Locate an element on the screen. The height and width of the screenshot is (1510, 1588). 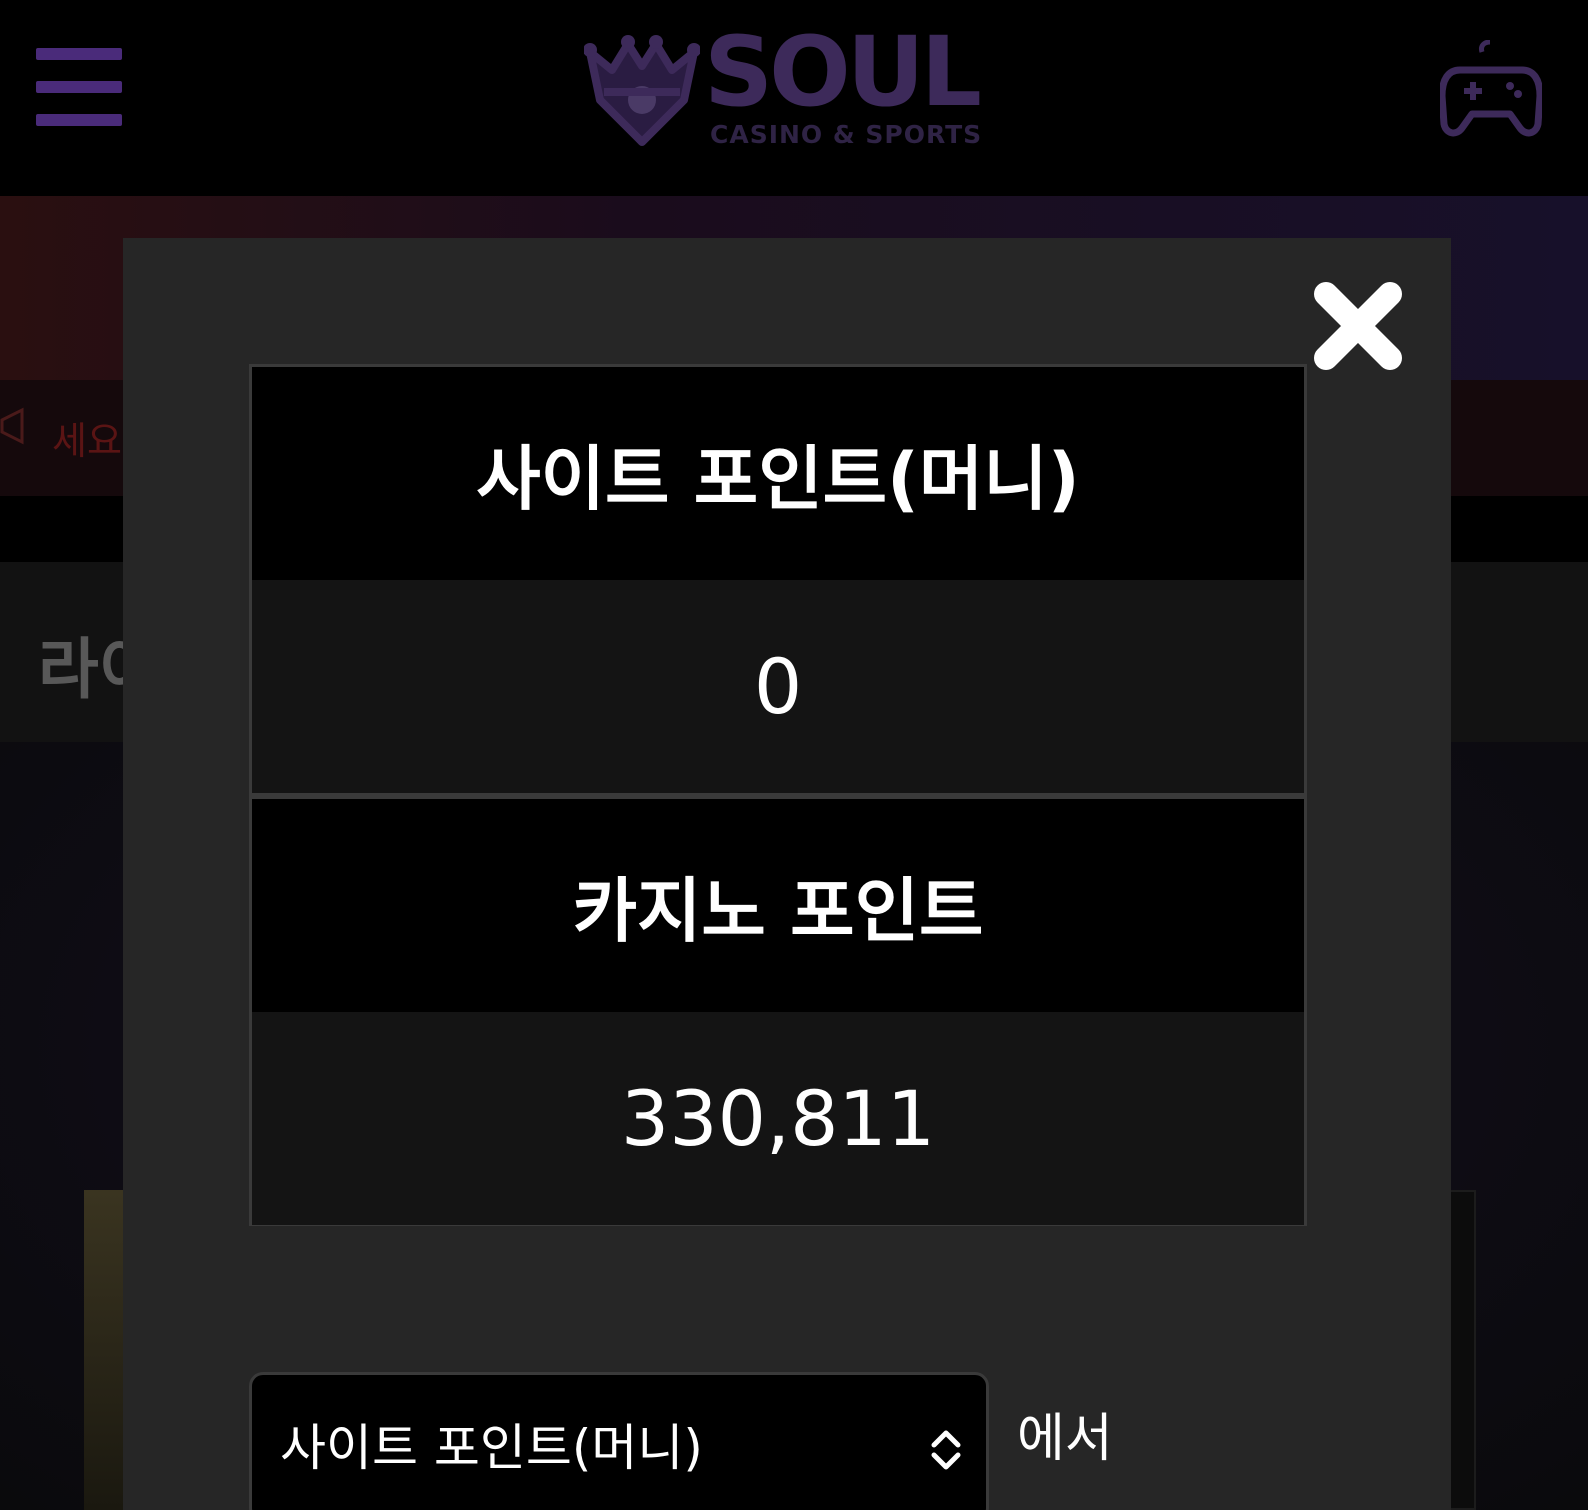
logo-tagline: CASINO & SPORTS is located at coordinates (846, 134).